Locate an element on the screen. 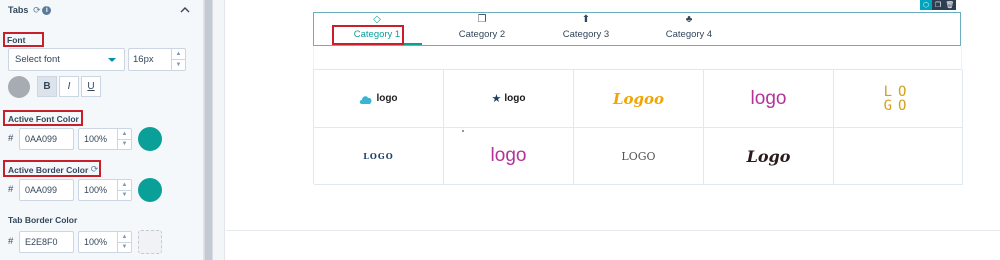 The height and width of the screenshot is (260, 1000). active-font-color-hex-value: 0AA099 is located at coordinates (41, 139).